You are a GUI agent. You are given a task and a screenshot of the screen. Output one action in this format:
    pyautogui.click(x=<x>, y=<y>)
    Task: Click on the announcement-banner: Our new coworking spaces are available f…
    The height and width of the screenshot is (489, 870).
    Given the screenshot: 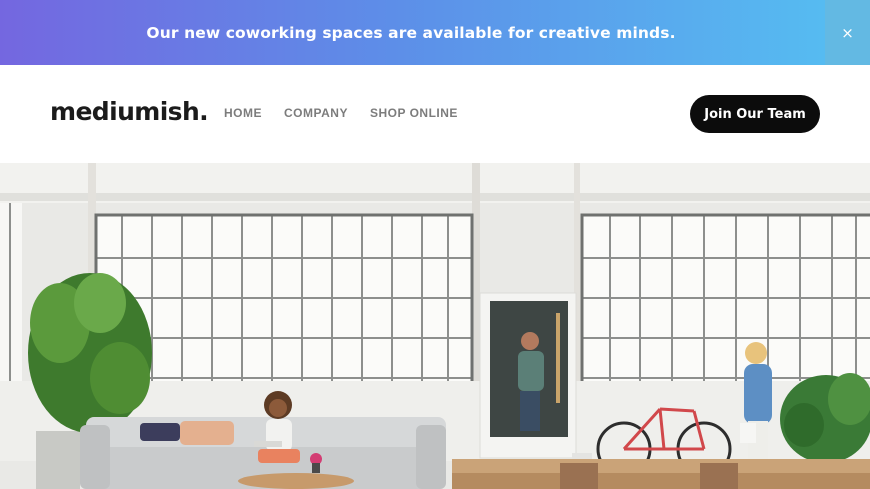 What is the action you would take?
    pyautogui.click(x=435, y=32)
    